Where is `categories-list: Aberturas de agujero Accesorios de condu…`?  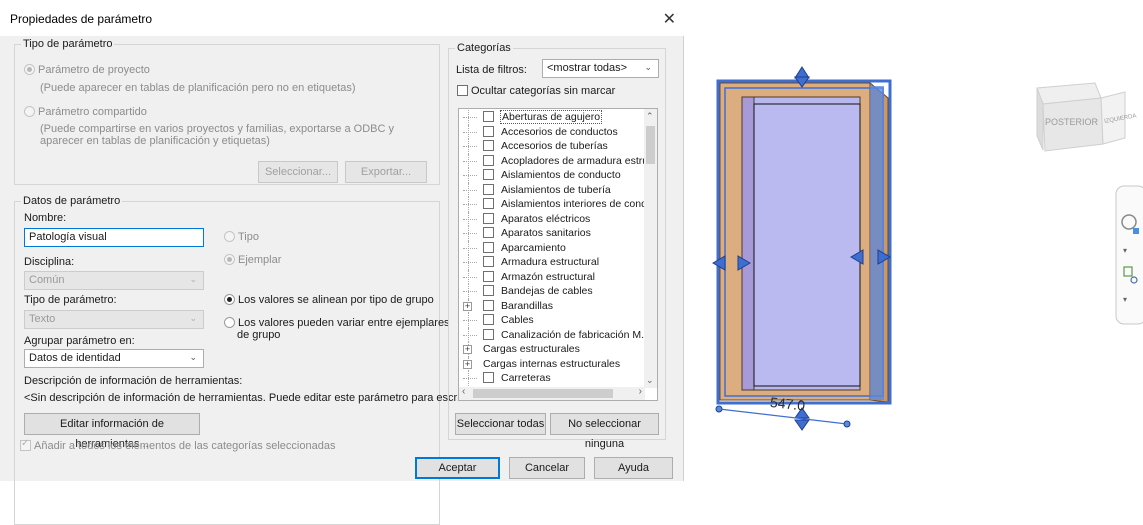 categories-list: Aberturas de agujero Accesorios de condu… is located at coordinates (558, 254).